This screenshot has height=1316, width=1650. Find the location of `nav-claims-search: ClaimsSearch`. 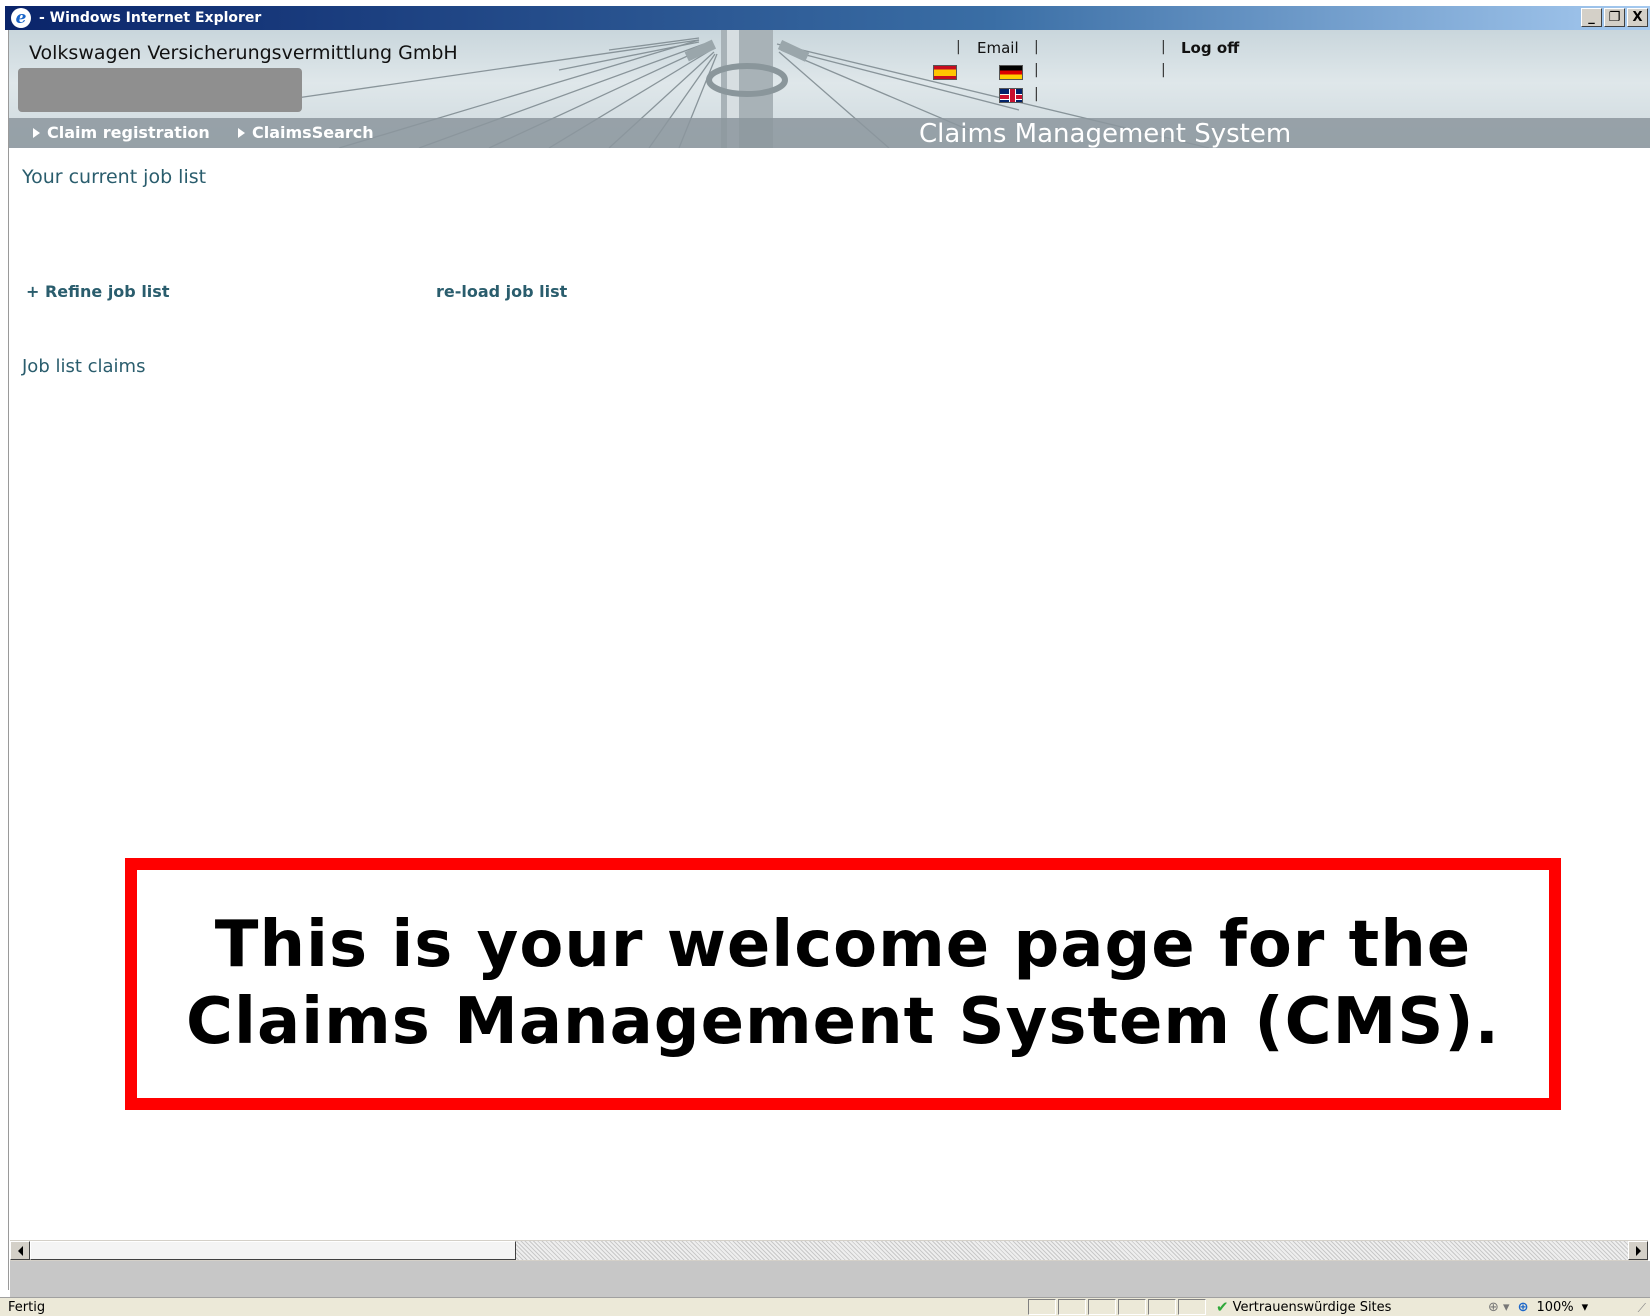

nav-claims-search: ClaimsSearch is located at coordinates (306, 132).